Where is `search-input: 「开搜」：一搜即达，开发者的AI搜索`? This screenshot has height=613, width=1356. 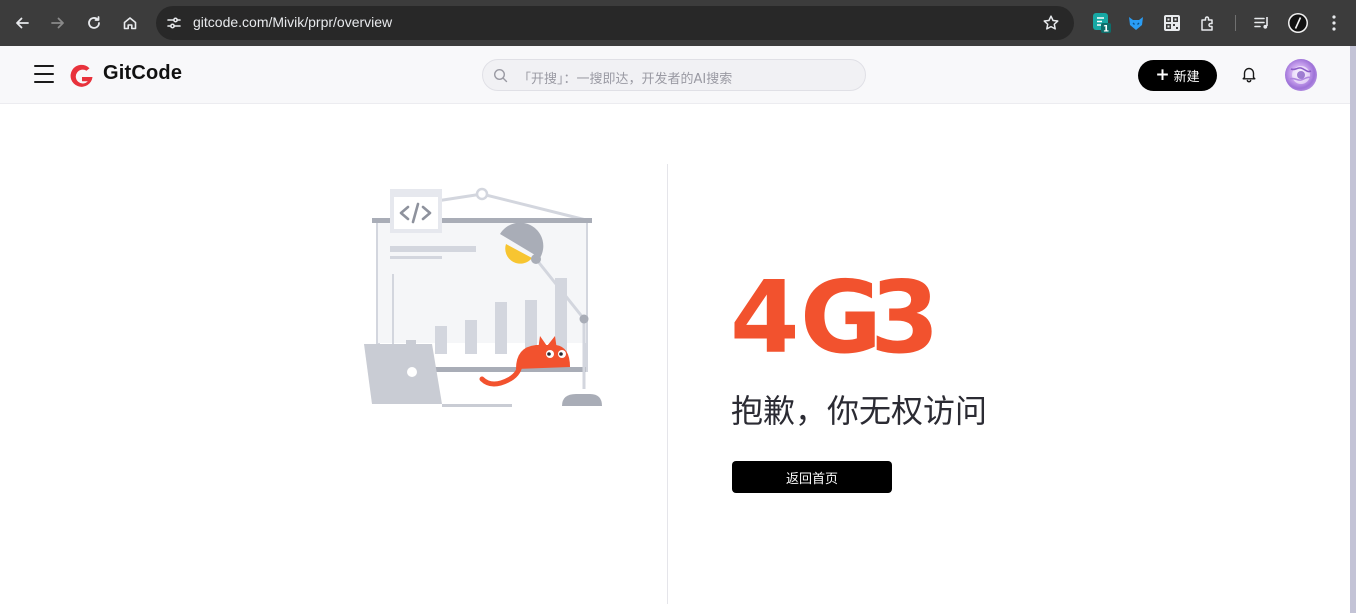
search-input: 「开搜」：一搜即达，开发者的AI搜索 is located at coordinates (674, 75).